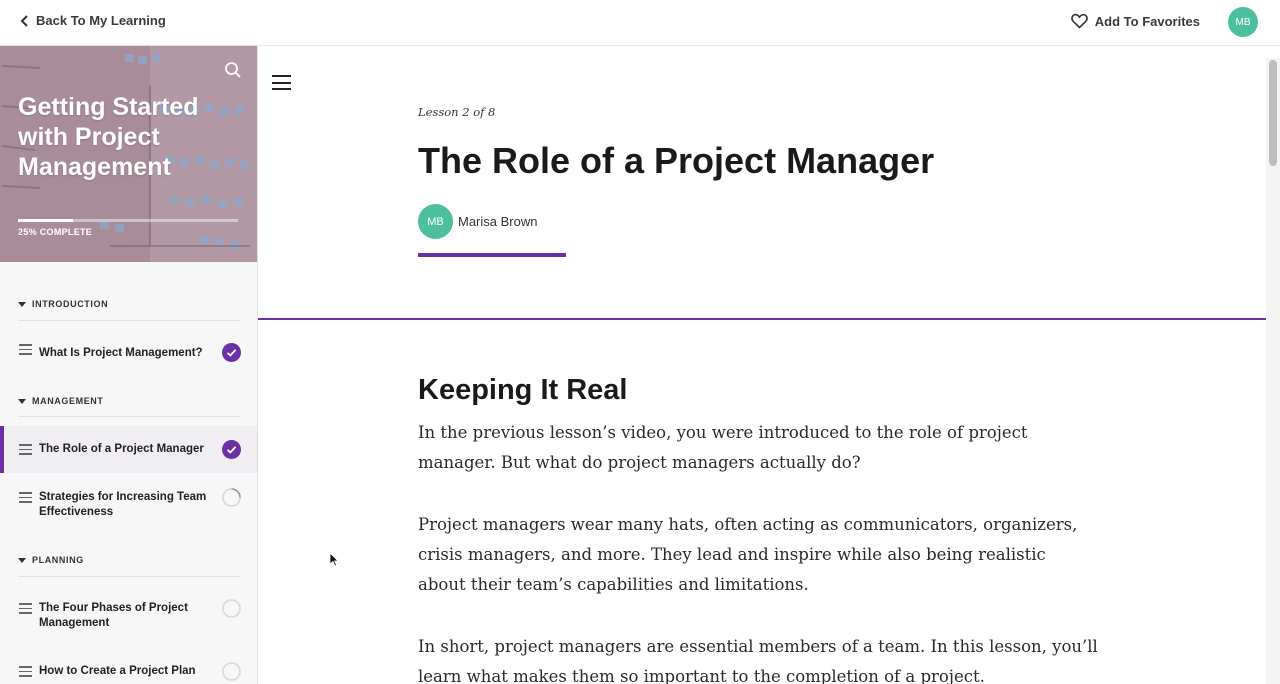  I want to click on search-icon, so click(233, 70).